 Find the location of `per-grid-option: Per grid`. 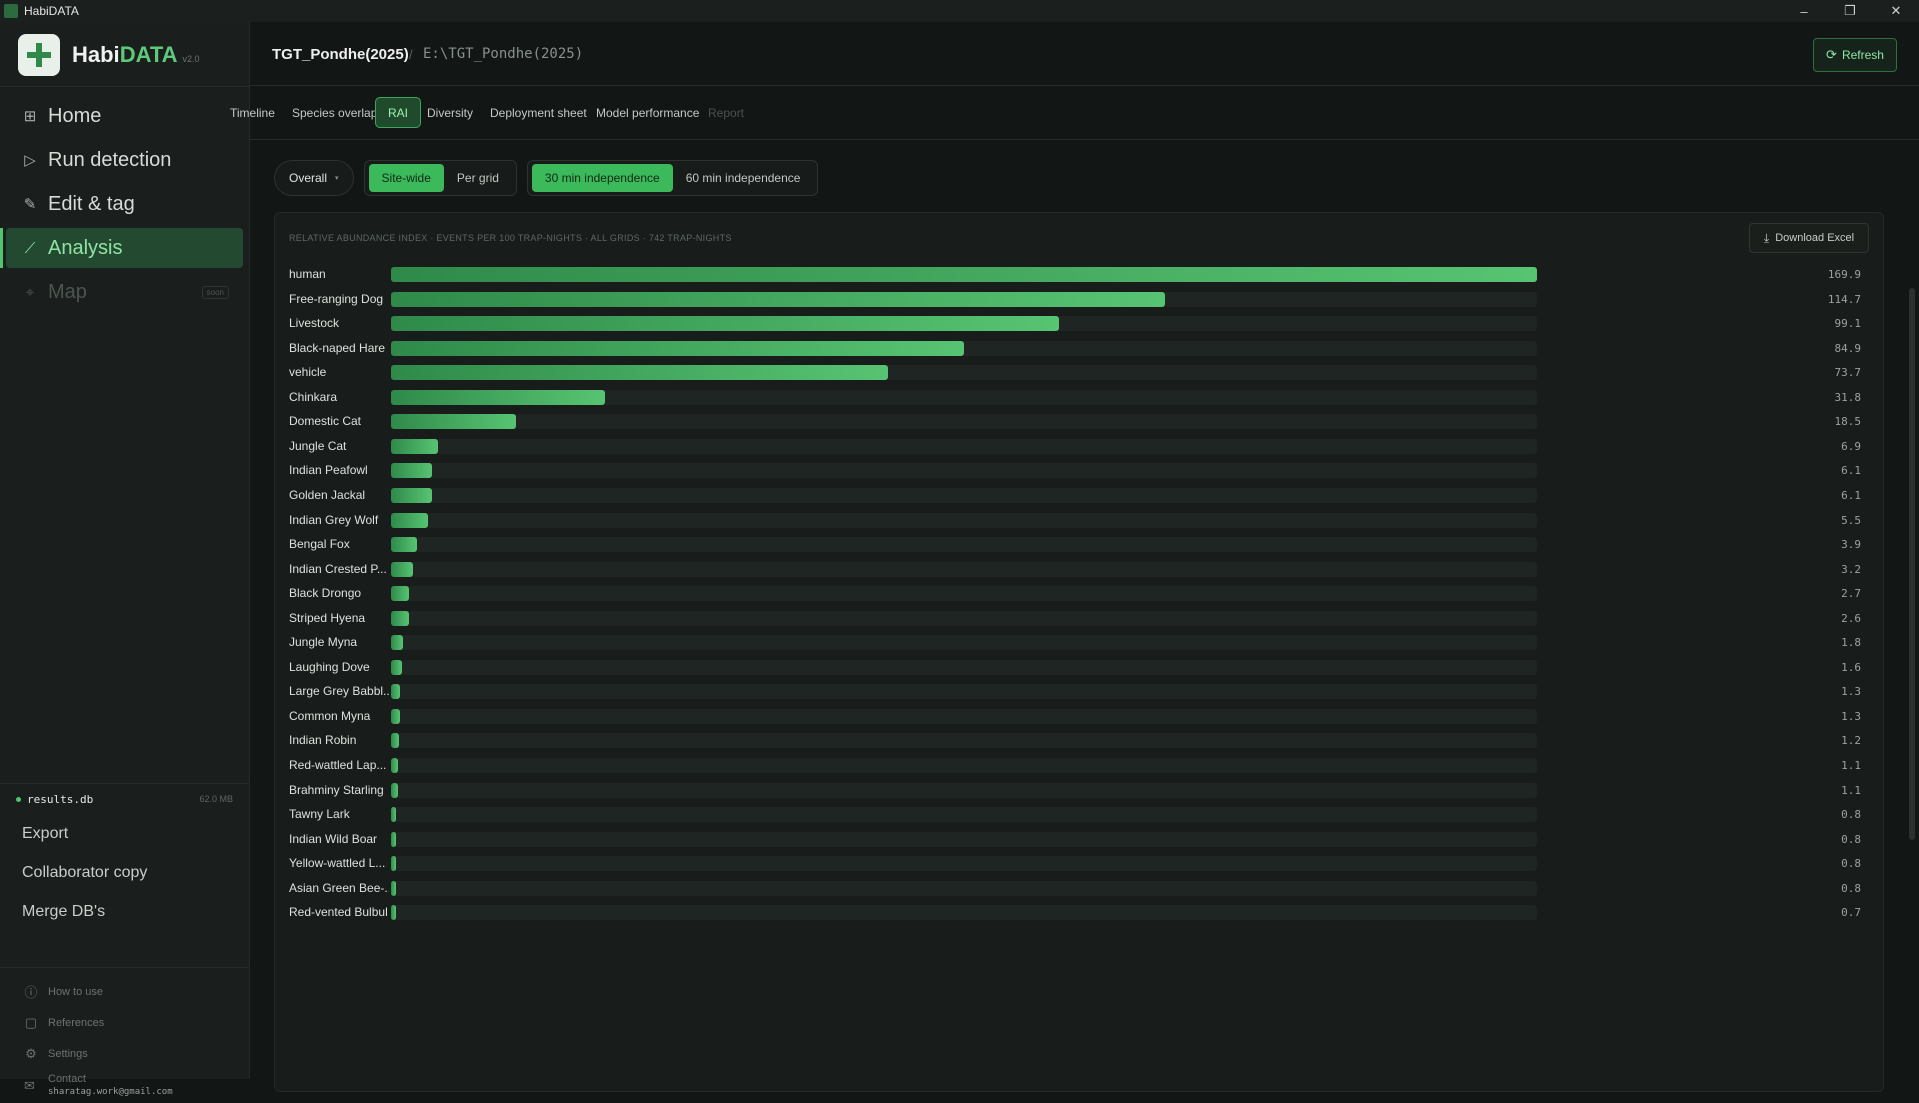

per-grid-option: Per grid is located at coordinates (478, 178).